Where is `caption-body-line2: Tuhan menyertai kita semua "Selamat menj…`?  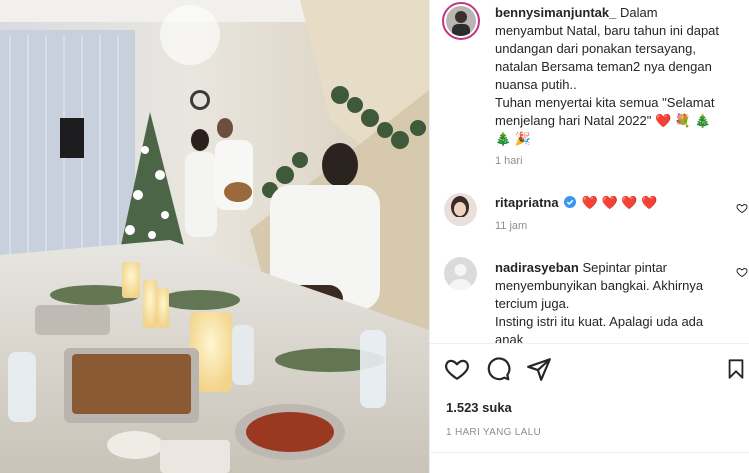
caption-body-line2: Tuhan menyertai kita semua "Selamat menj… is located at coordinates (605, 120).